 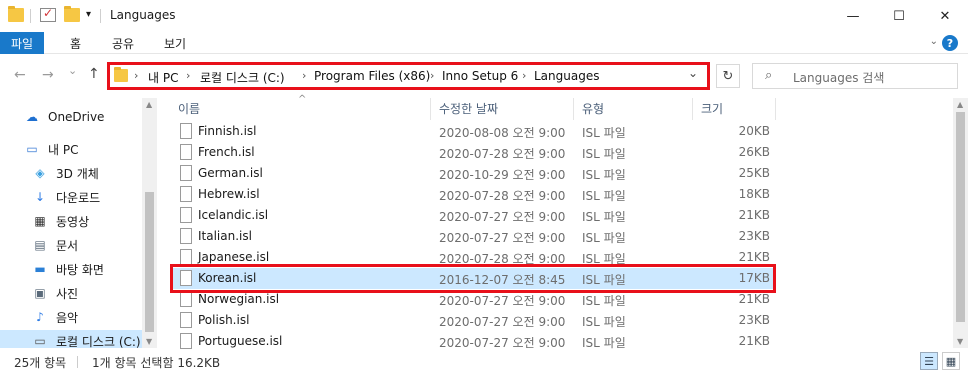 I want to click on file-date: 2016-12-07 오전 8:45, so click(x=502, y=280).